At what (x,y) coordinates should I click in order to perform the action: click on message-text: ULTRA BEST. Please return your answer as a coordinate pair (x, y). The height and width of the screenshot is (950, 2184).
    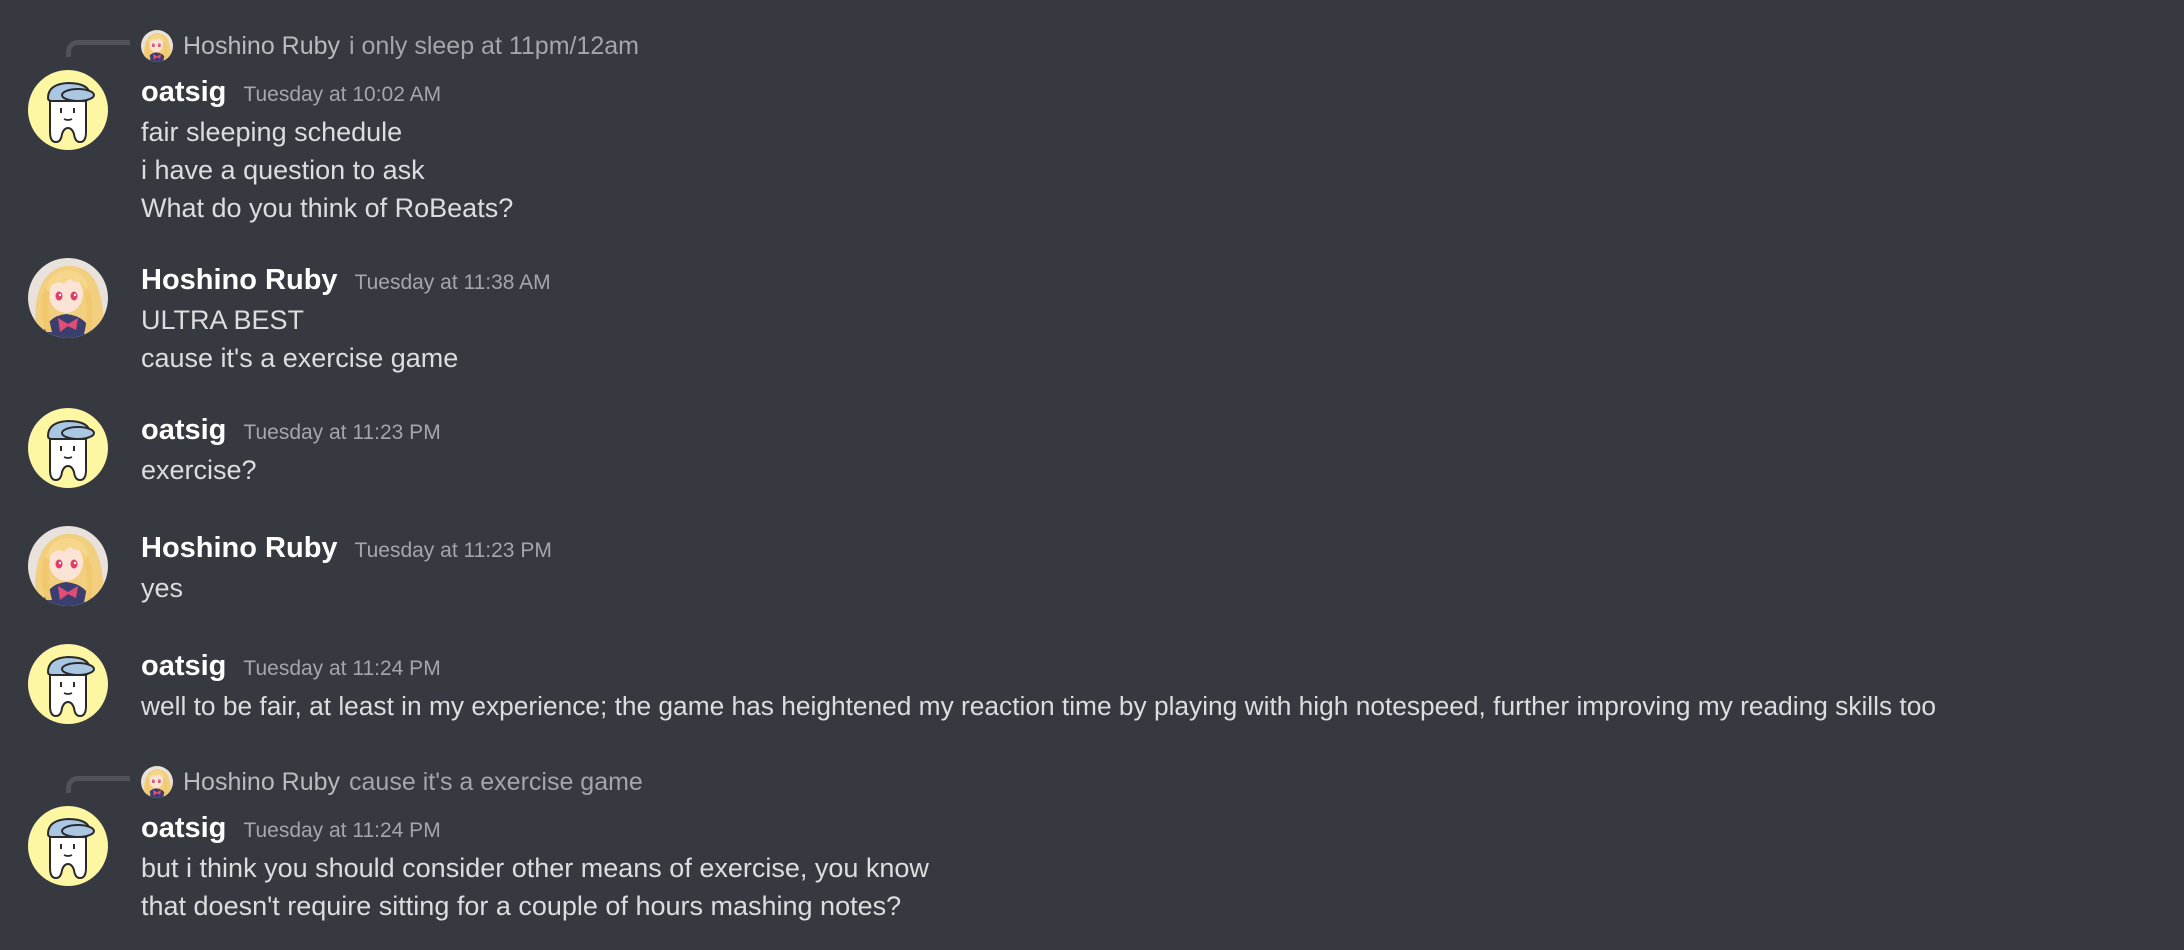
    Looking at the image, I should click on (223, 320).